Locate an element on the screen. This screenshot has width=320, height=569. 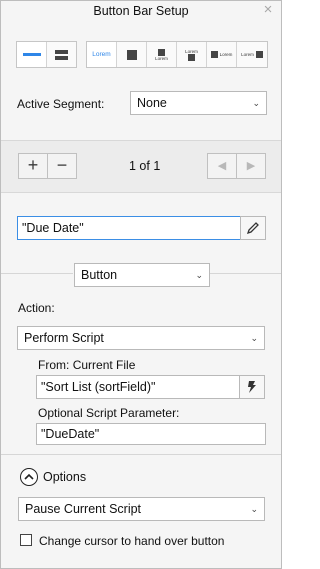
hand-cursor-checkbox is located at coordinates (26, 540).